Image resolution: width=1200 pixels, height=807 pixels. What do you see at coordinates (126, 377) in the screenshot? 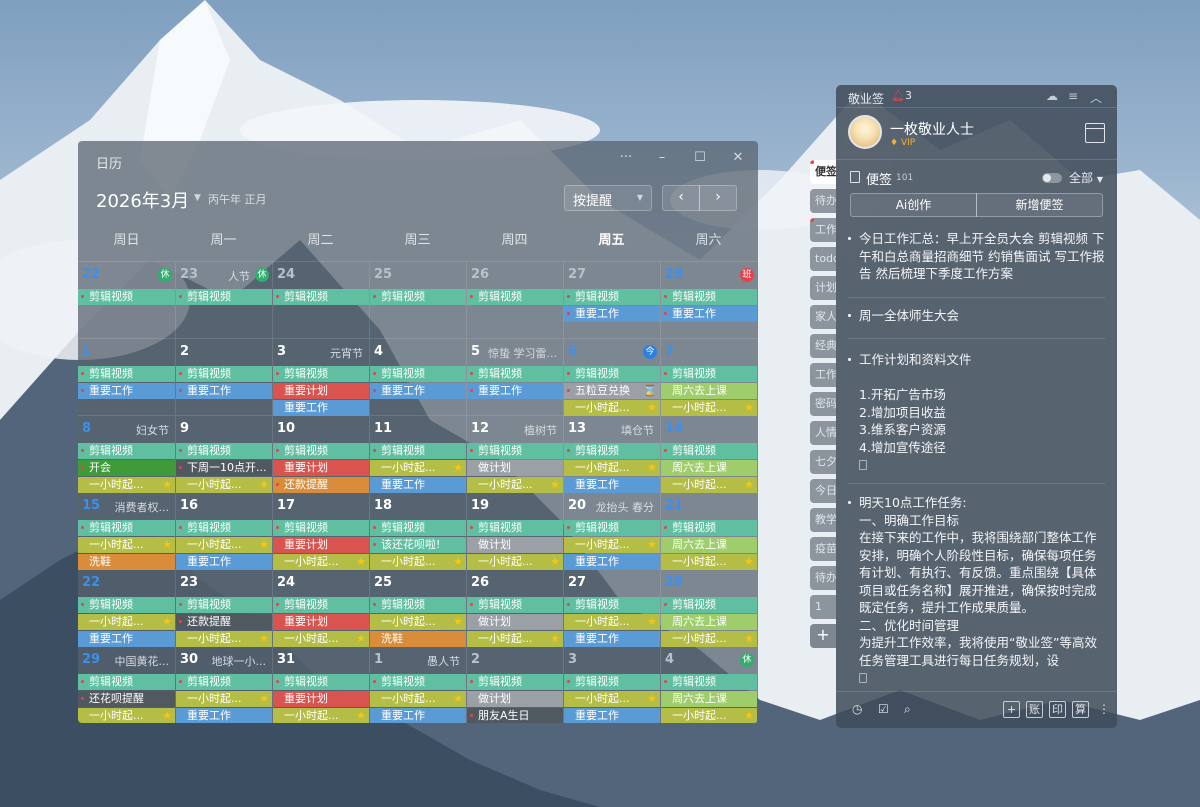
I see `calendar-day-cell: 1 剪辑视频 重要工作` at bounding box center [126, 377].